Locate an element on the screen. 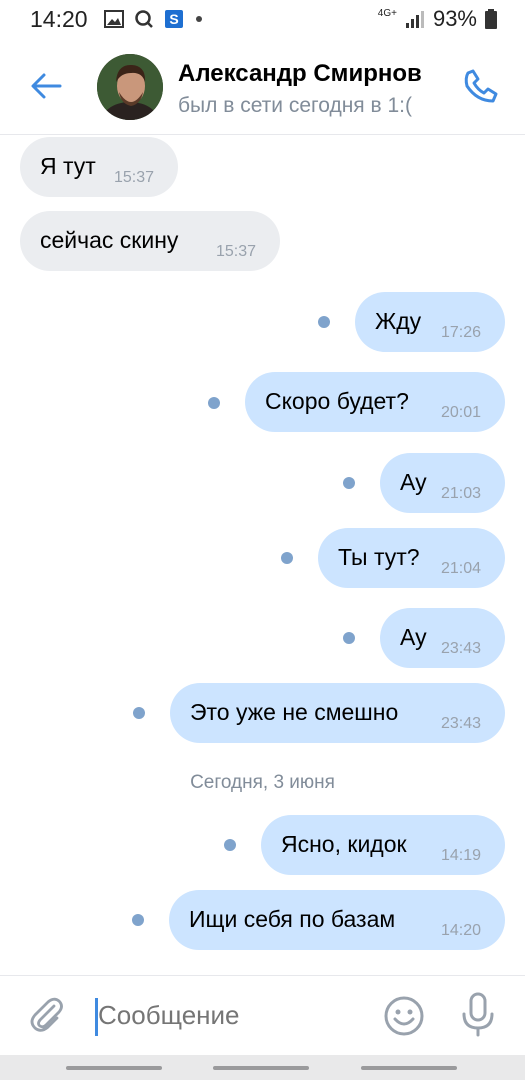  message-time: 14:20 is located at coordinates (461, 930).